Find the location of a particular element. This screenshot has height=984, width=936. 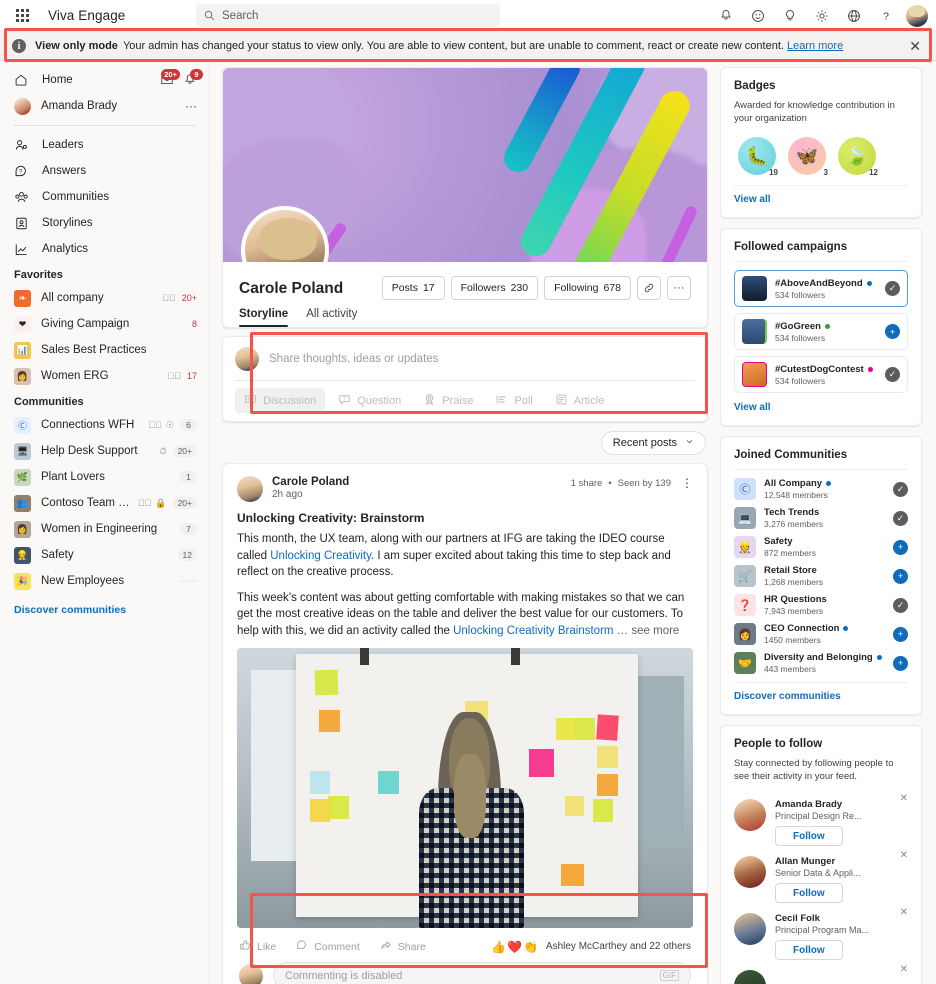

gear-icon is located at coordinates (822, 15).